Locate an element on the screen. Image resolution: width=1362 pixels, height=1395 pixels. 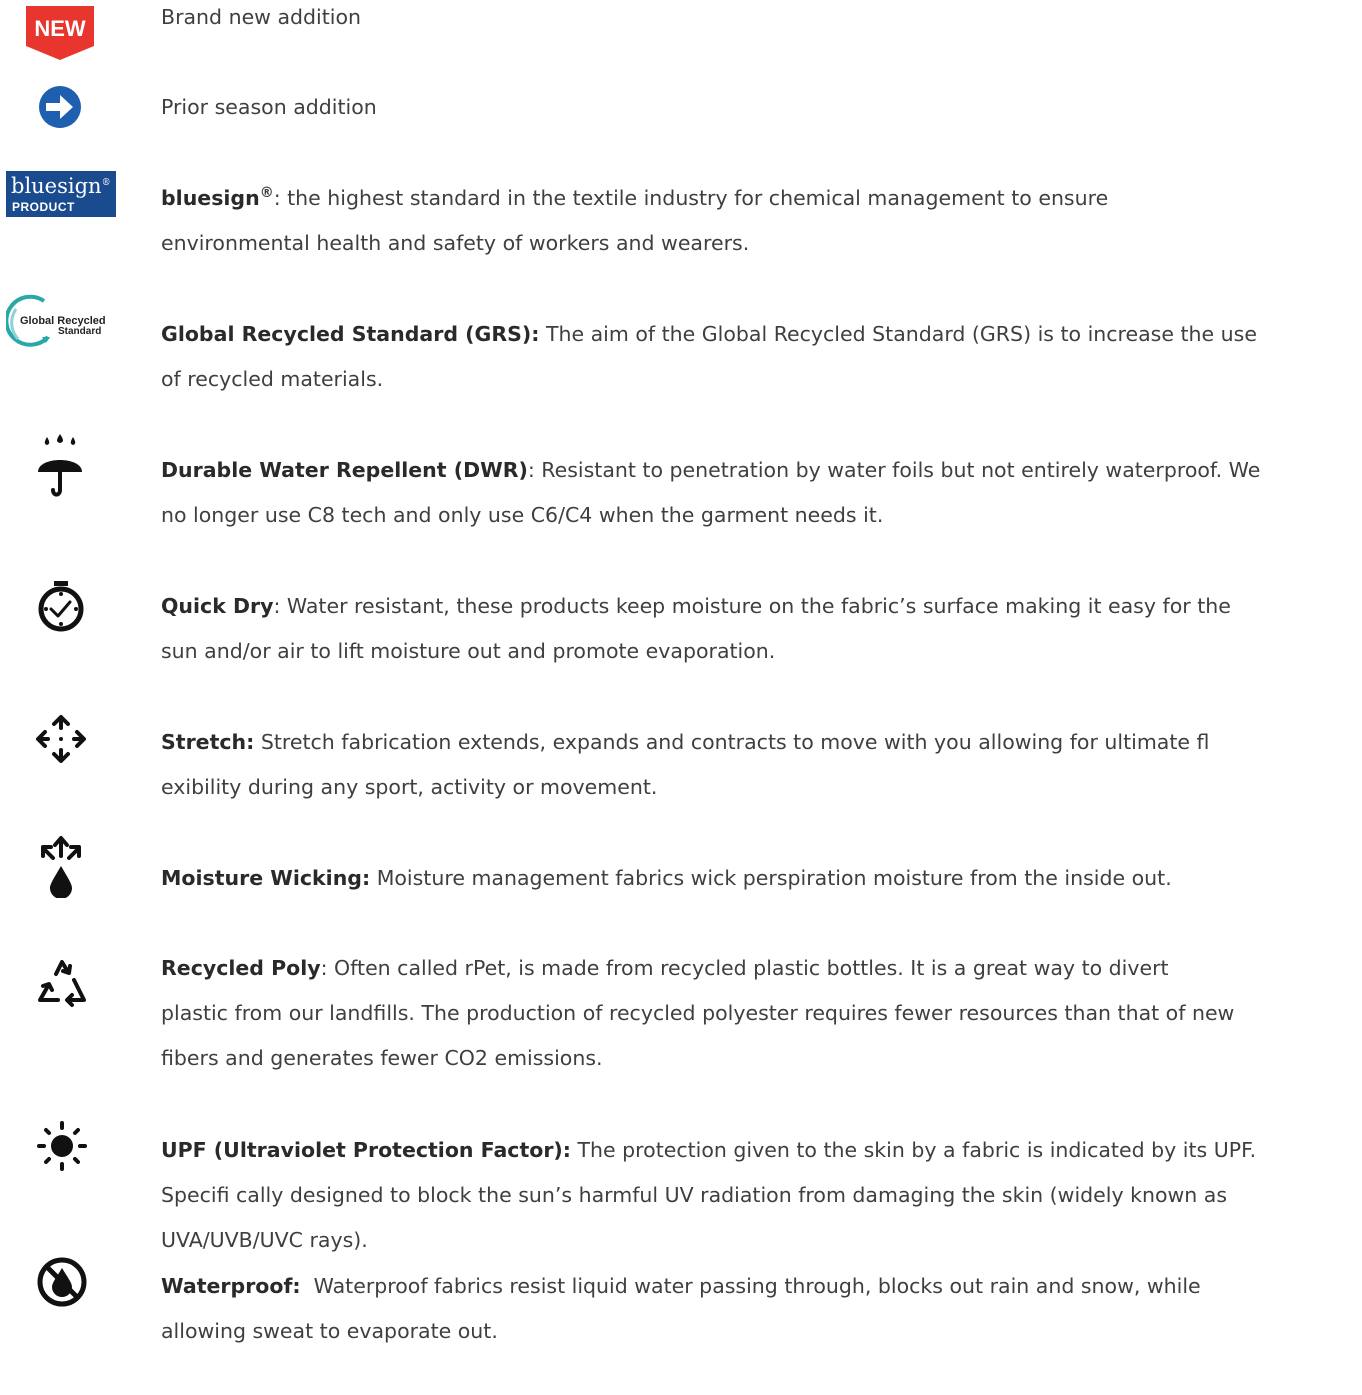
item-prior-text: Prior season addition is located at coordinates (269, 107).